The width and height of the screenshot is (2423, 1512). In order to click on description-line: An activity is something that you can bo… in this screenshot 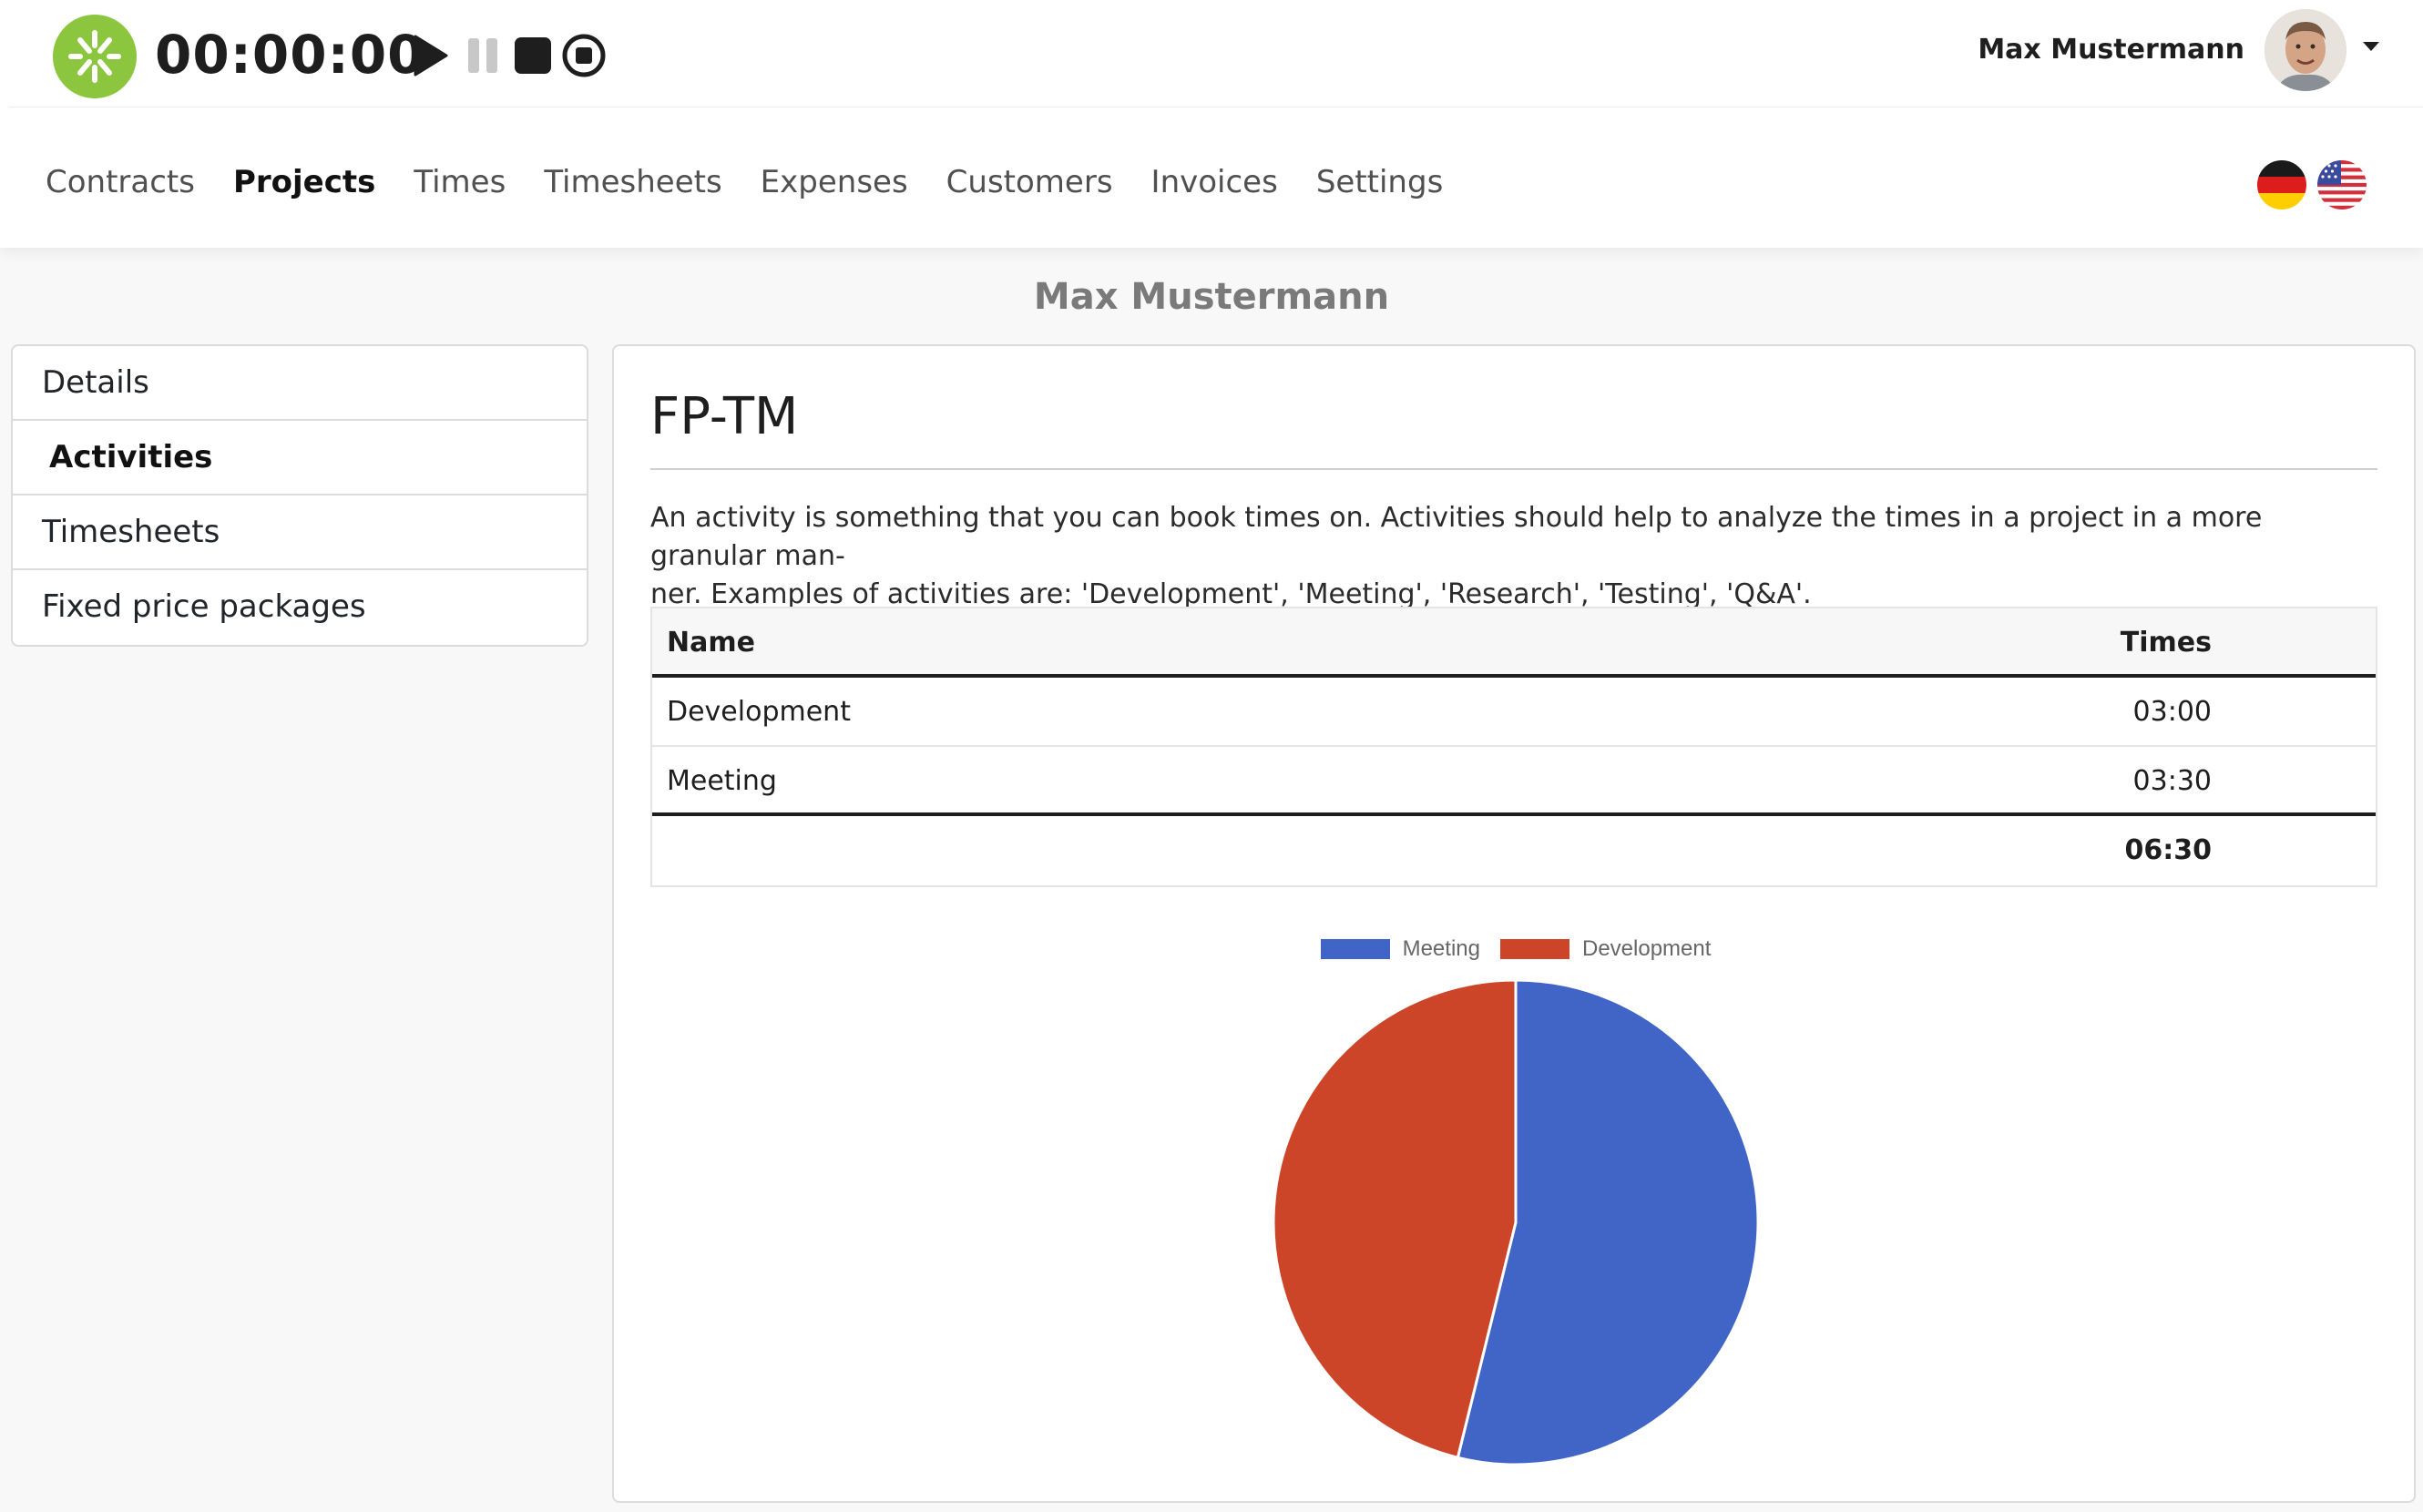, I will do `click(1457, 537)`.